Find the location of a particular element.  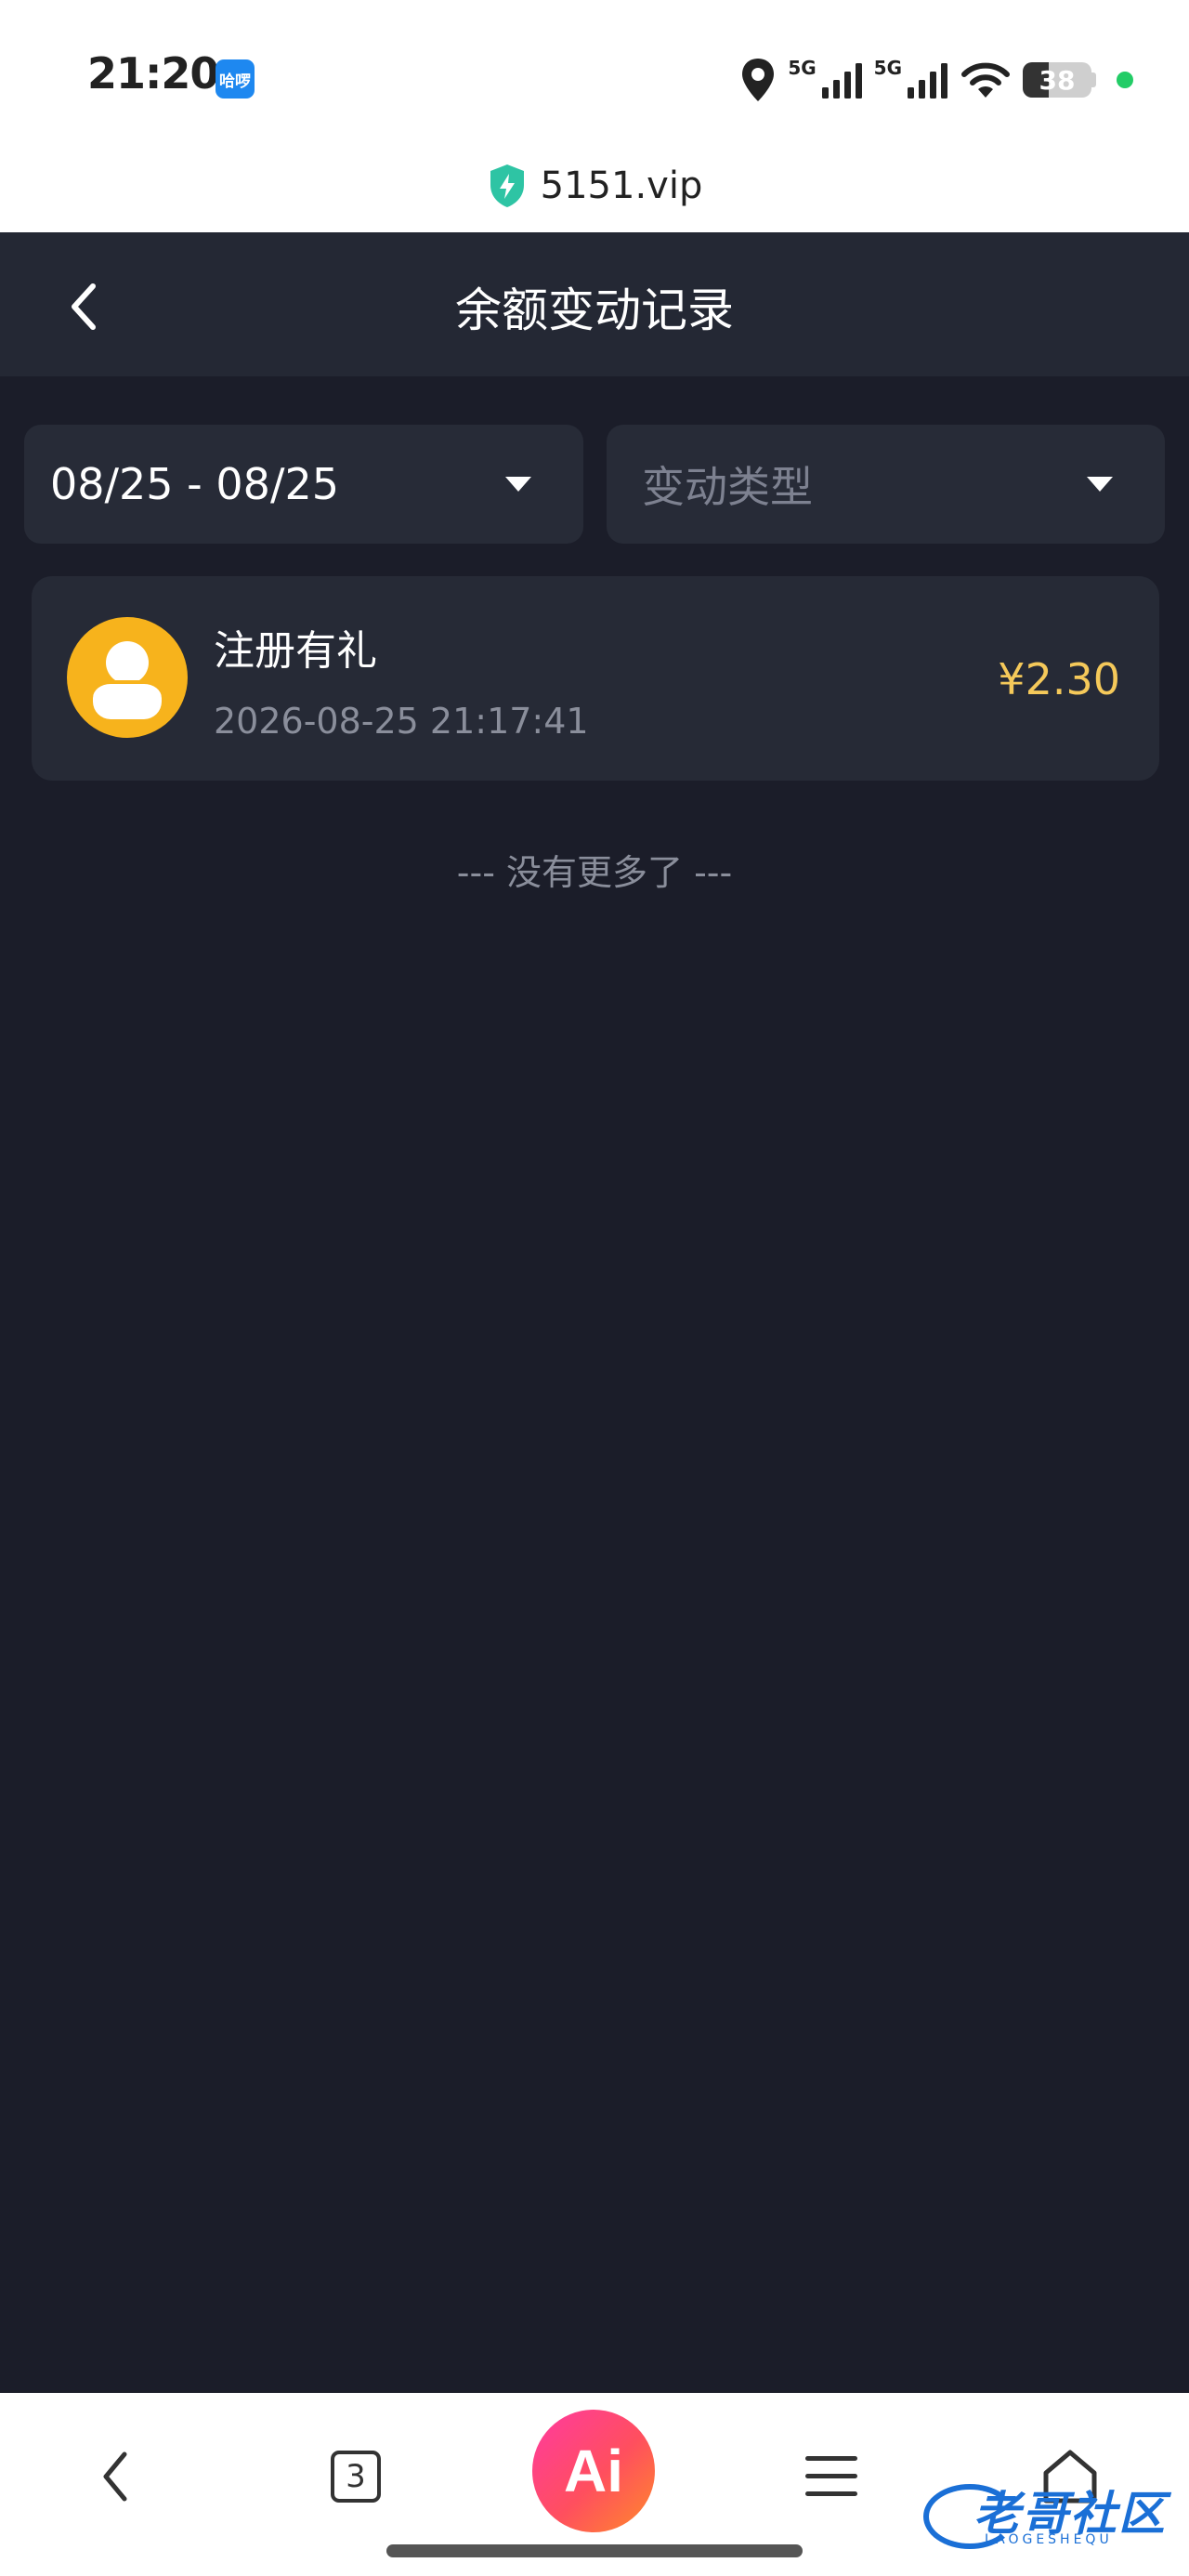

url-bar: 5151.vip is located at coordinates (594, 185).